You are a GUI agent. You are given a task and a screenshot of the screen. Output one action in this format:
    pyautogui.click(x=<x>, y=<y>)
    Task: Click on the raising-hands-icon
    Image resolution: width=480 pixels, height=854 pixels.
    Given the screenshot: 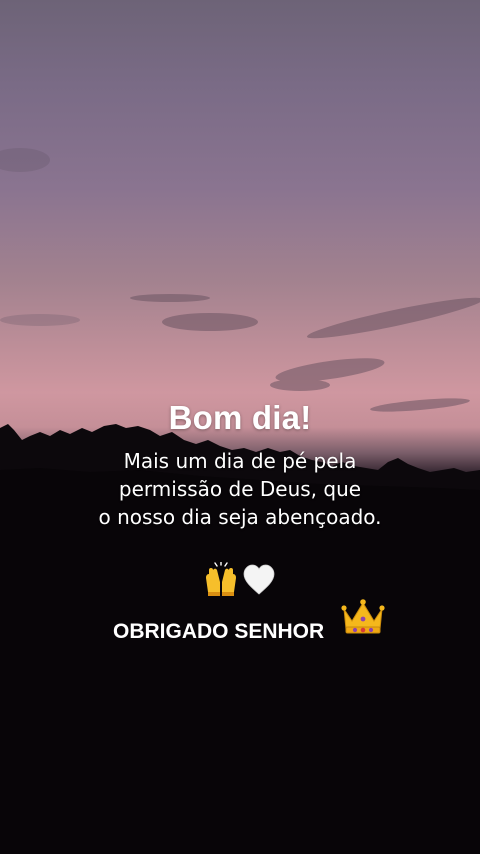 What is the action you would take?
    pyautogui.click(x=221, y=579)
    